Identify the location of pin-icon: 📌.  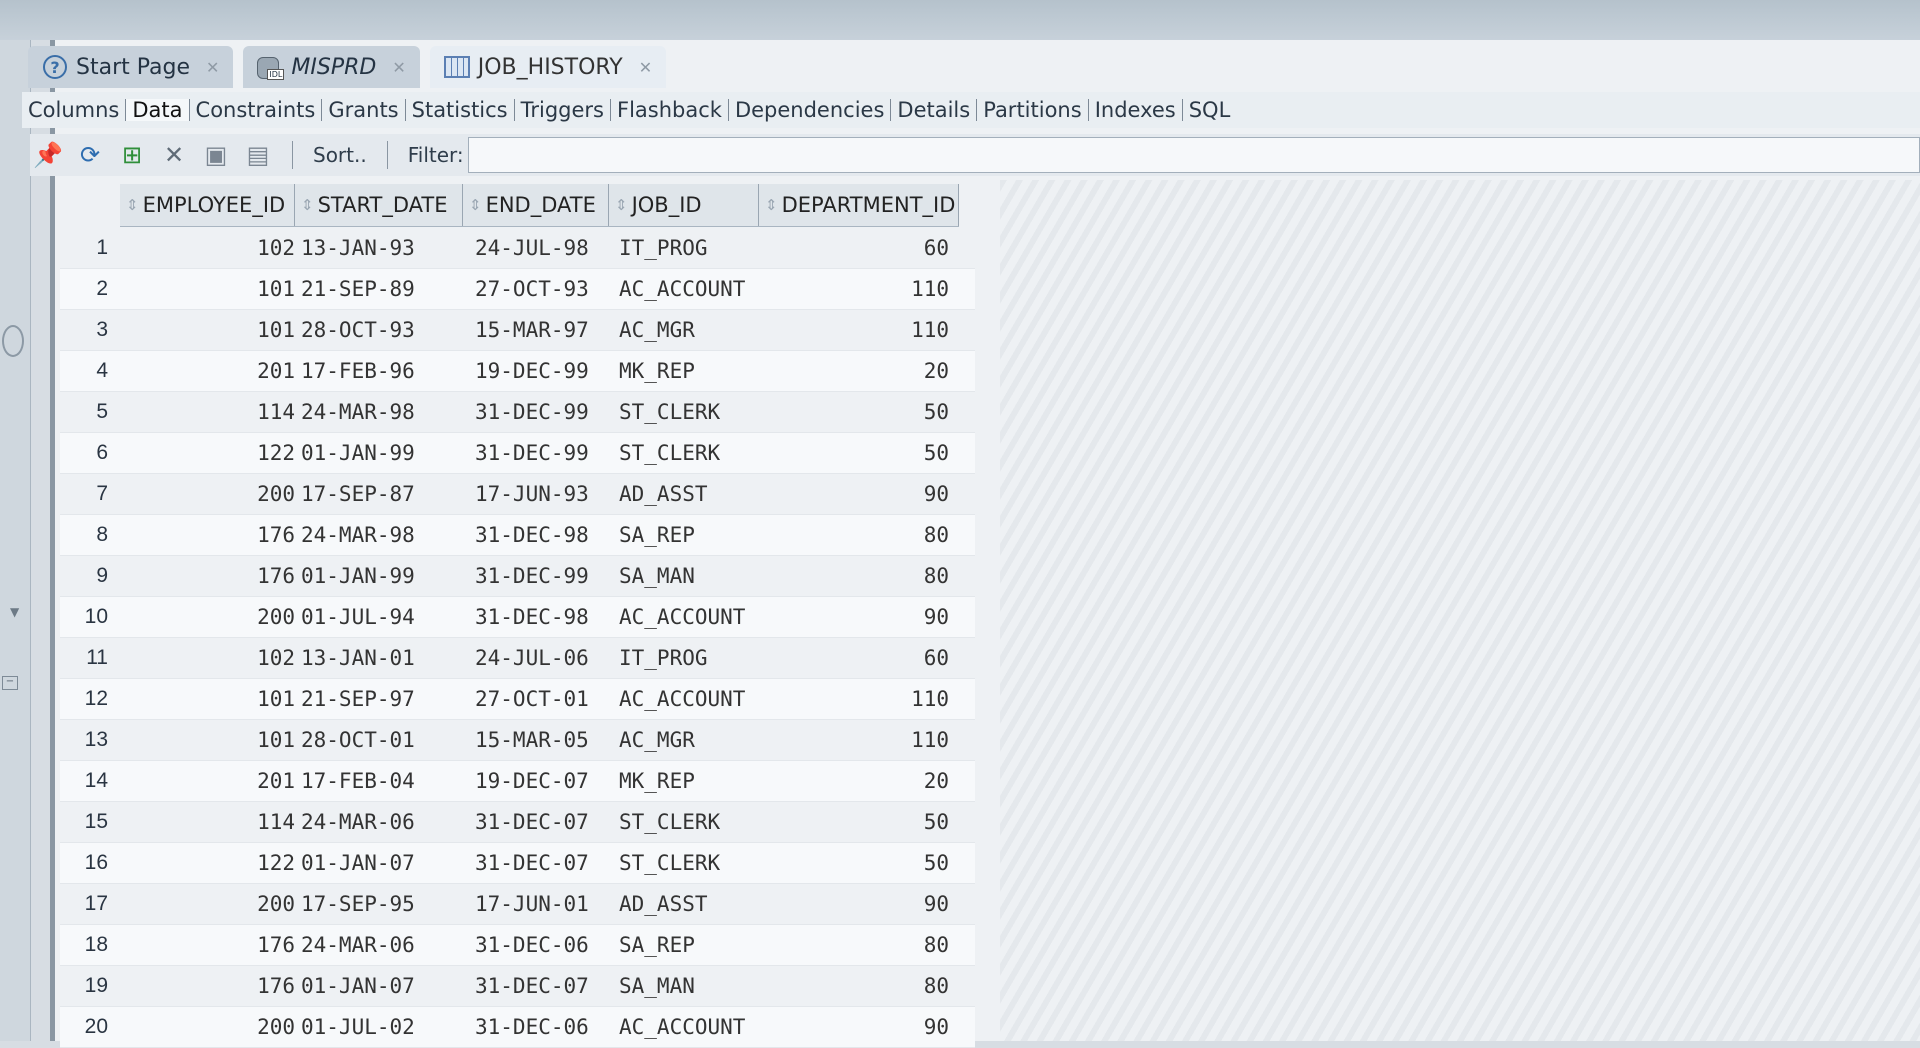
(48, 155).